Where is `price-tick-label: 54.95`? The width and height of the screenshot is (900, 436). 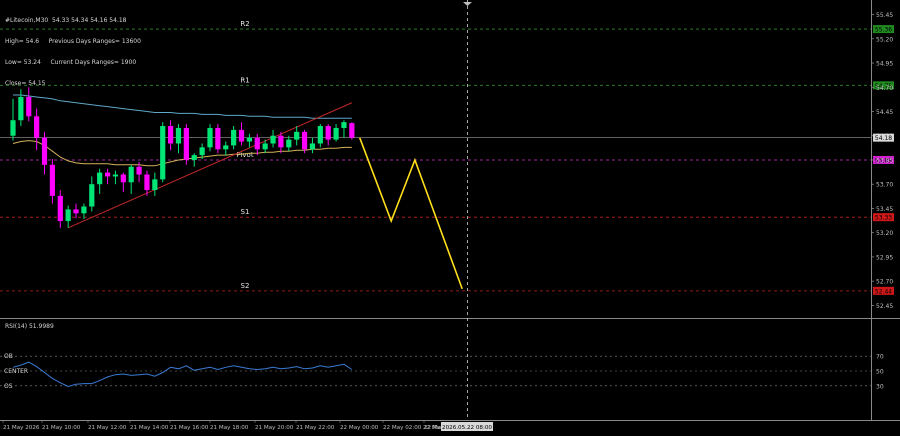
price-tick-label: 54.95 is located at coordinates (884, 64).